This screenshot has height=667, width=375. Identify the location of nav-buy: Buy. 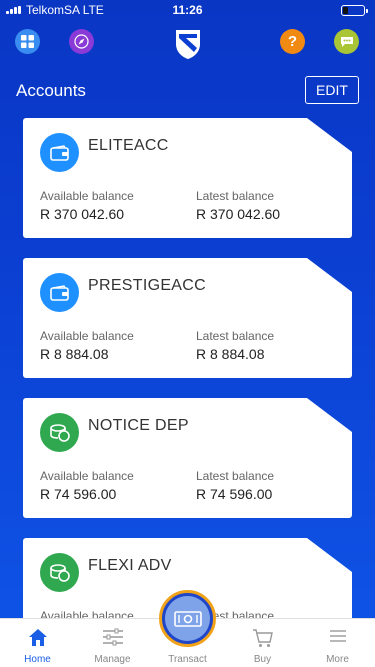
(262, 643).